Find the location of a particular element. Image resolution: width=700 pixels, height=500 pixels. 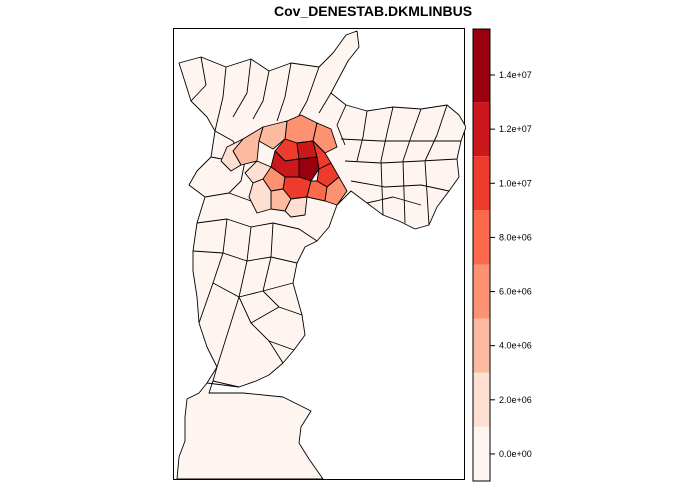

legend-tick-label: 1.2e+07 is located at coordinates (515, 129).